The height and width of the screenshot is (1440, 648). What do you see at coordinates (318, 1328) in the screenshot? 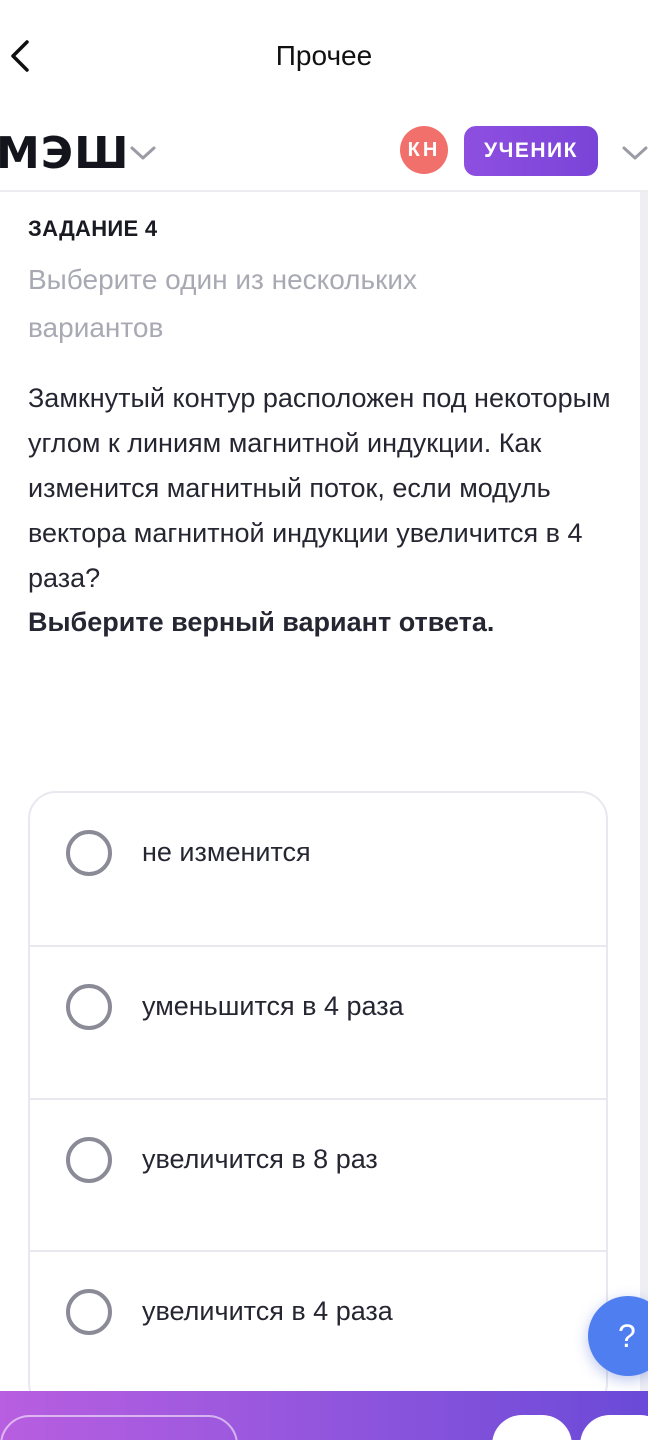
I see `option-4: увеличится в 4 раза` at bounding box center [318, 1328].